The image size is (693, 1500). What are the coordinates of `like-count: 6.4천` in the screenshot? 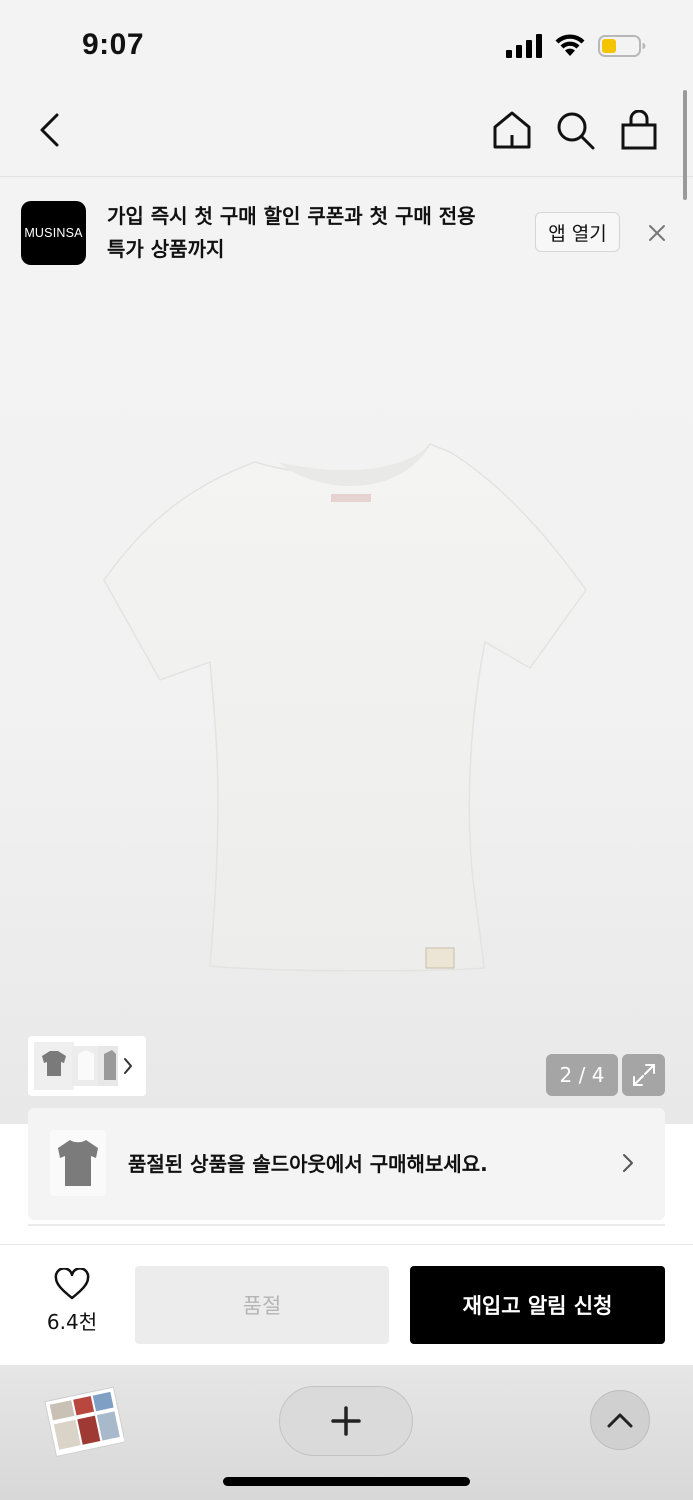 It's located at (72, 1322).